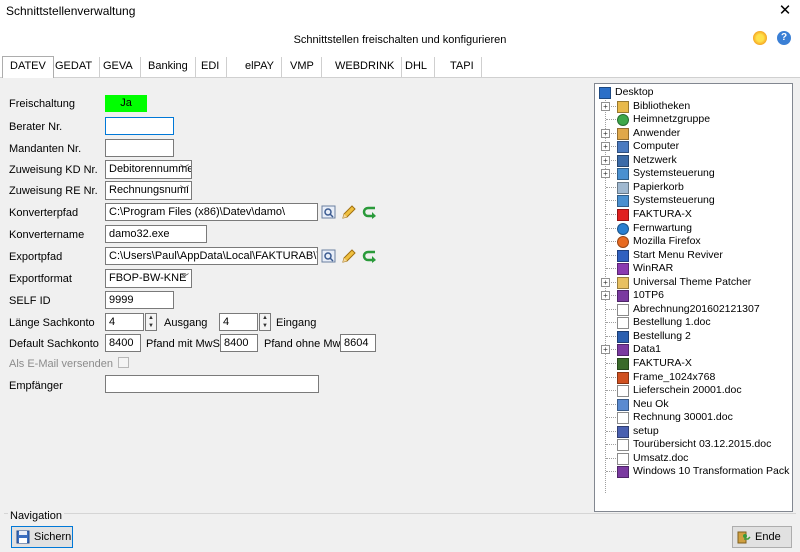 This screenshot has height=552, width=800. Describe the element at coordinates (651, 404) in the screenshot. I see `tree-item: Neu Ok` at that location.